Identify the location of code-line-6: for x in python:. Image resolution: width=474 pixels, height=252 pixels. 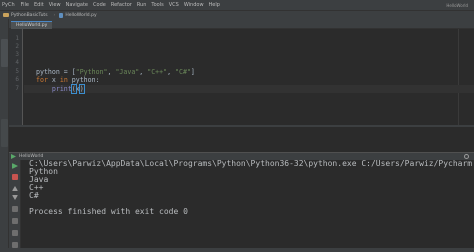
(68, 80).